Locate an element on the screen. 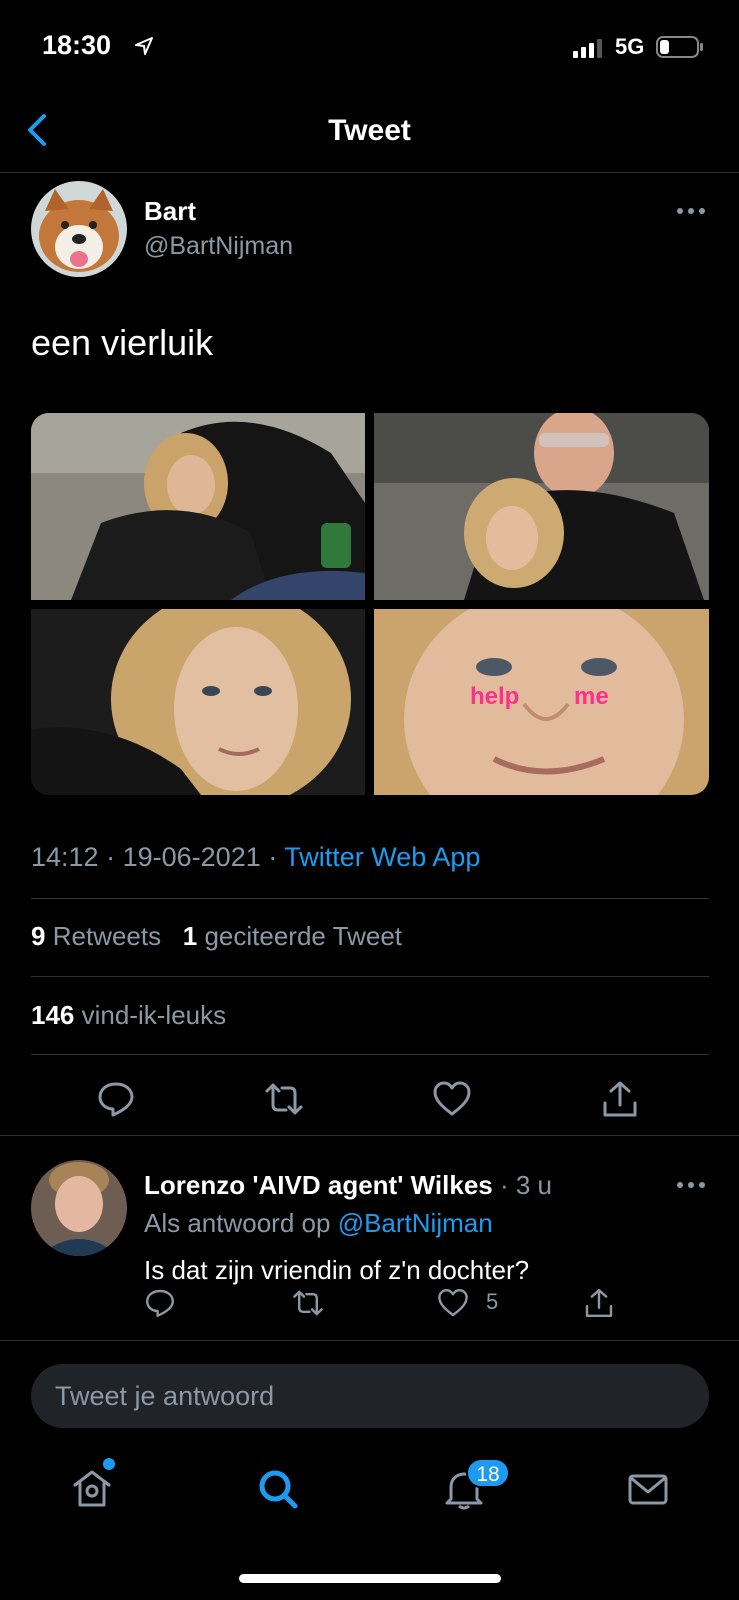 This screenshot has width=739, height=1600. tweet-date: 19-06-2021 is located at coordinates (191, 857).